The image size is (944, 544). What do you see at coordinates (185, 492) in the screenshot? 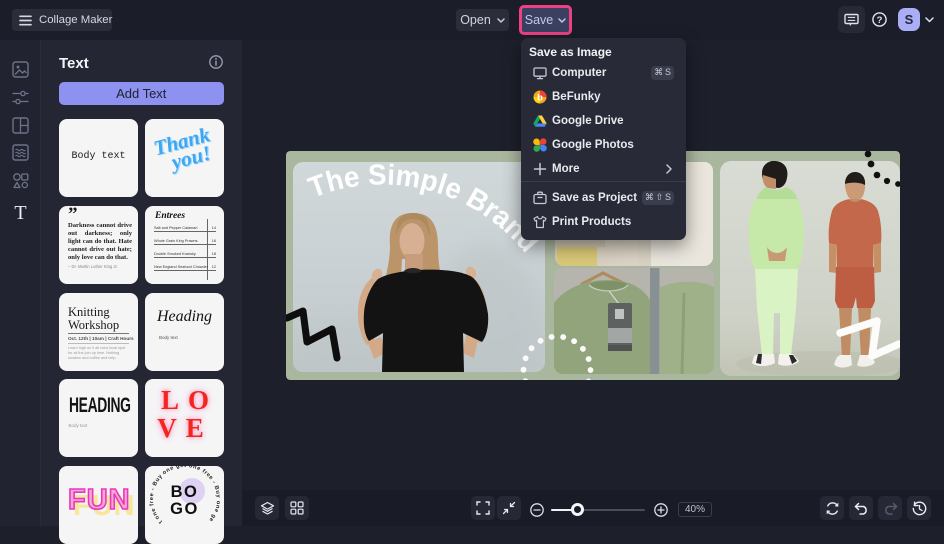
I see `svg-text: BO` at bounding box center [185, 492].